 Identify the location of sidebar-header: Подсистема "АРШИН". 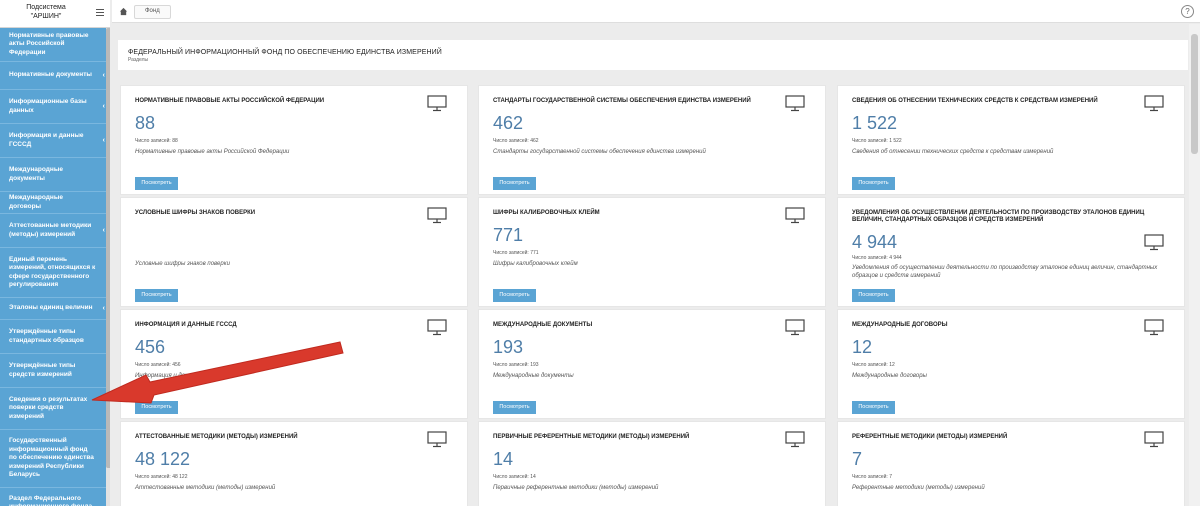
(55, 14).